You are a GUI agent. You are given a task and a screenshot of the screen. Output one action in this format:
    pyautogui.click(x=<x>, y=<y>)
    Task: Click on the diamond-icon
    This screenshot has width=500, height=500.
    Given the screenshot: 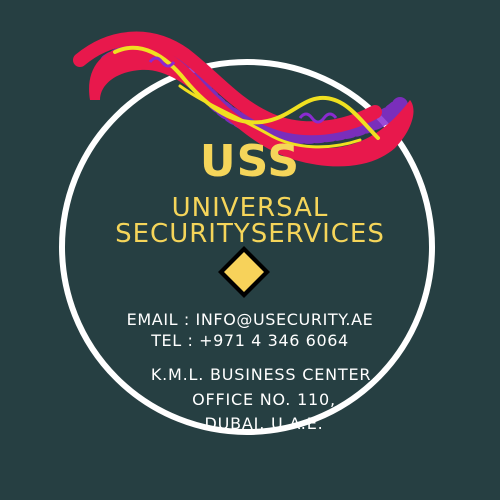 What is the action you would take?
    pyautogui.click(x=244, y=272)
    